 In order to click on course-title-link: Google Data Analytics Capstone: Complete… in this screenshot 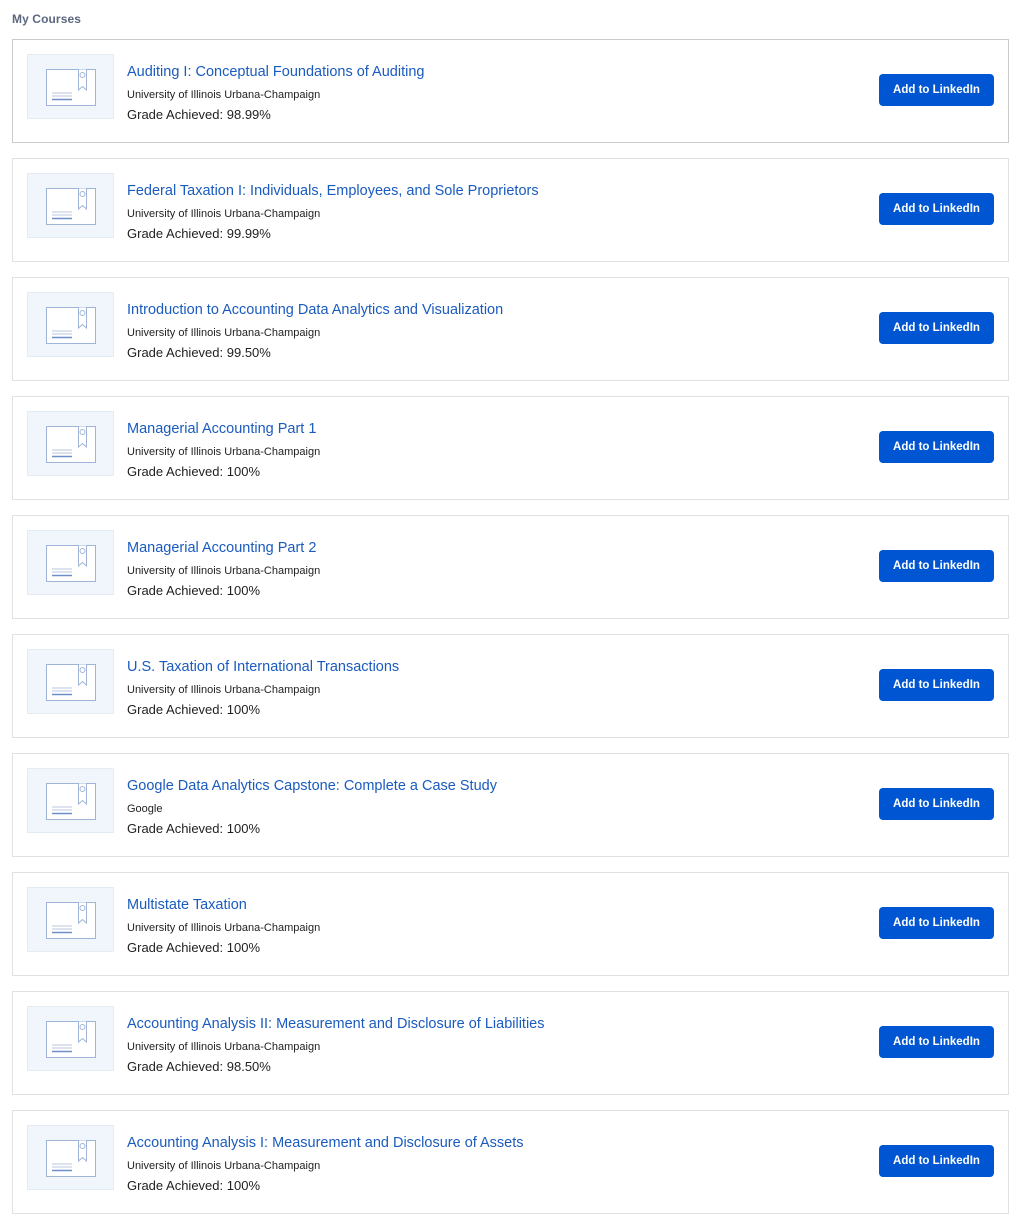, I will do `click(312, 786)`.